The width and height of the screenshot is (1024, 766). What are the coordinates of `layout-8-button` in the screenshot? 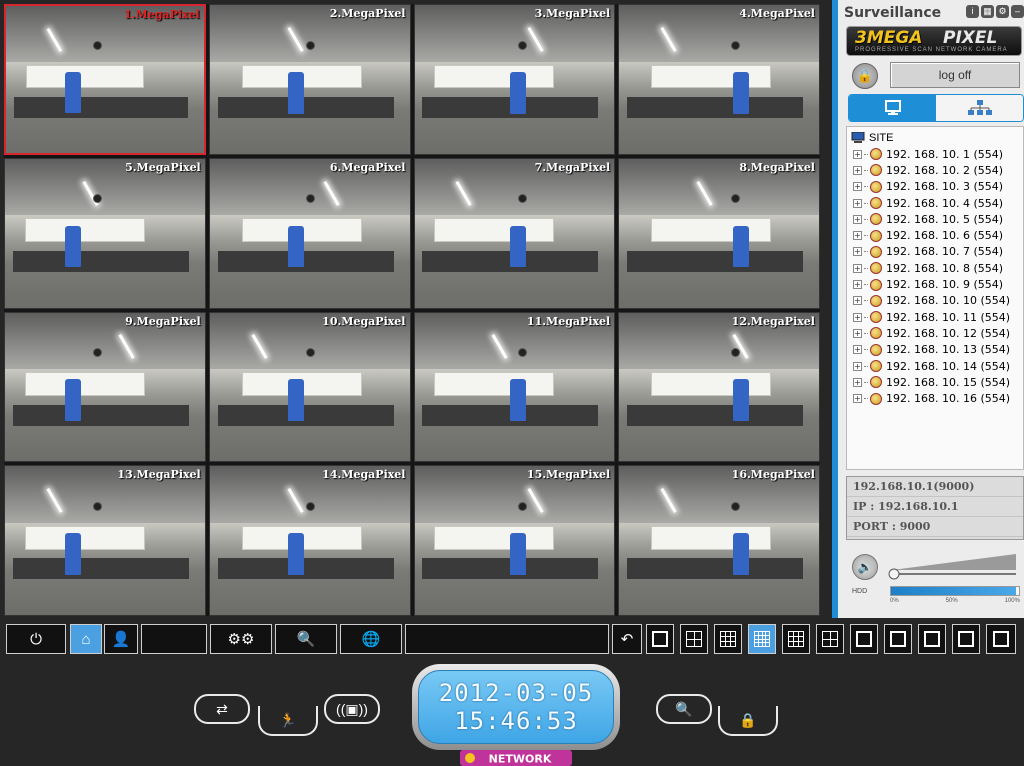 It's located at (830, 639).